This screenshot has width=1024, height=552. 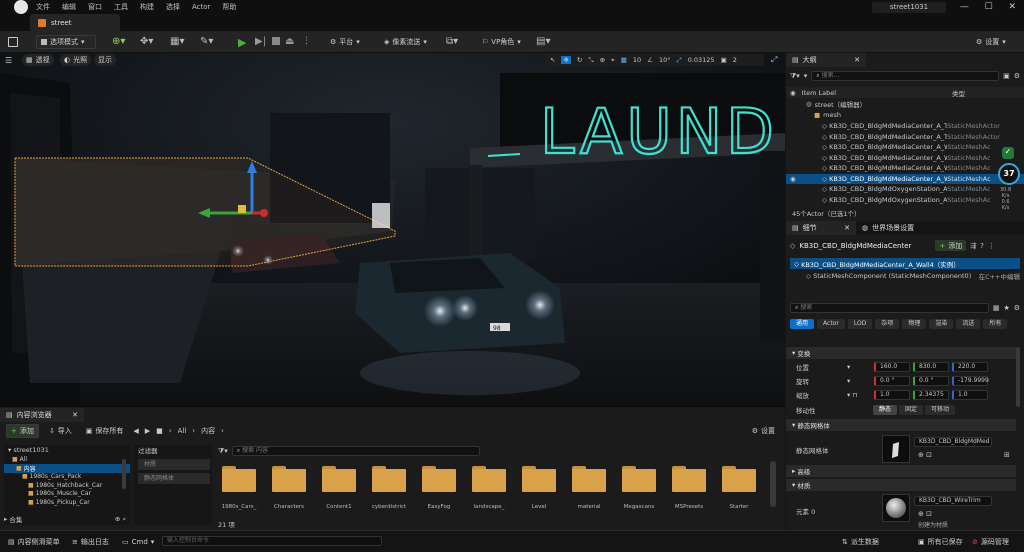 What do you see at coordinates (42, 415) in the screenshot?
I see `tab-content-browser: ▤ 内容浏览器 ✕` at bounding box center [42, 415].